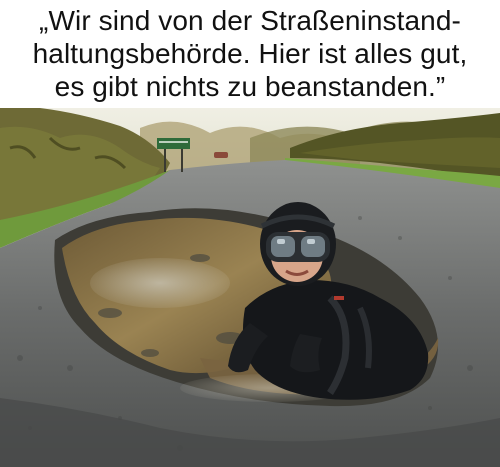  I want to click on road-sign, so click(173, 143).